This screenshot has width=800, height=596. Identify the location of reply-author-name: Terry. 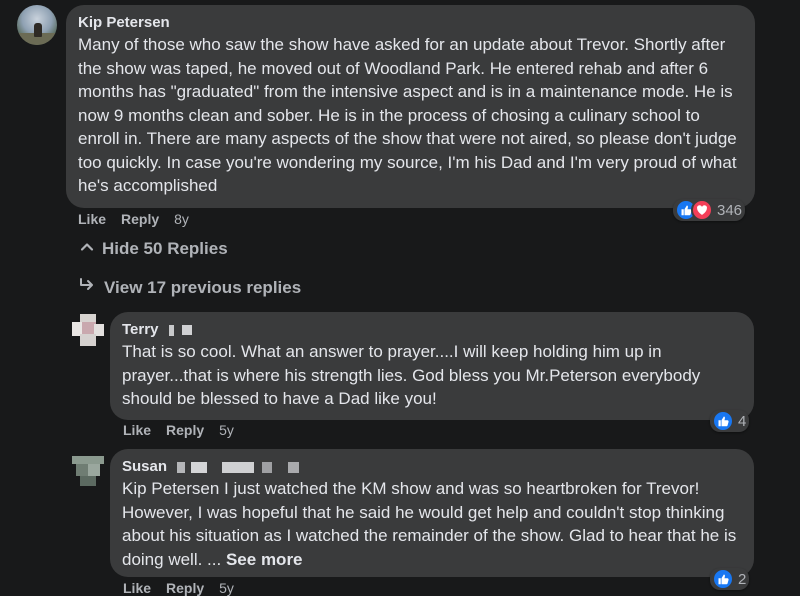
(140, 329).